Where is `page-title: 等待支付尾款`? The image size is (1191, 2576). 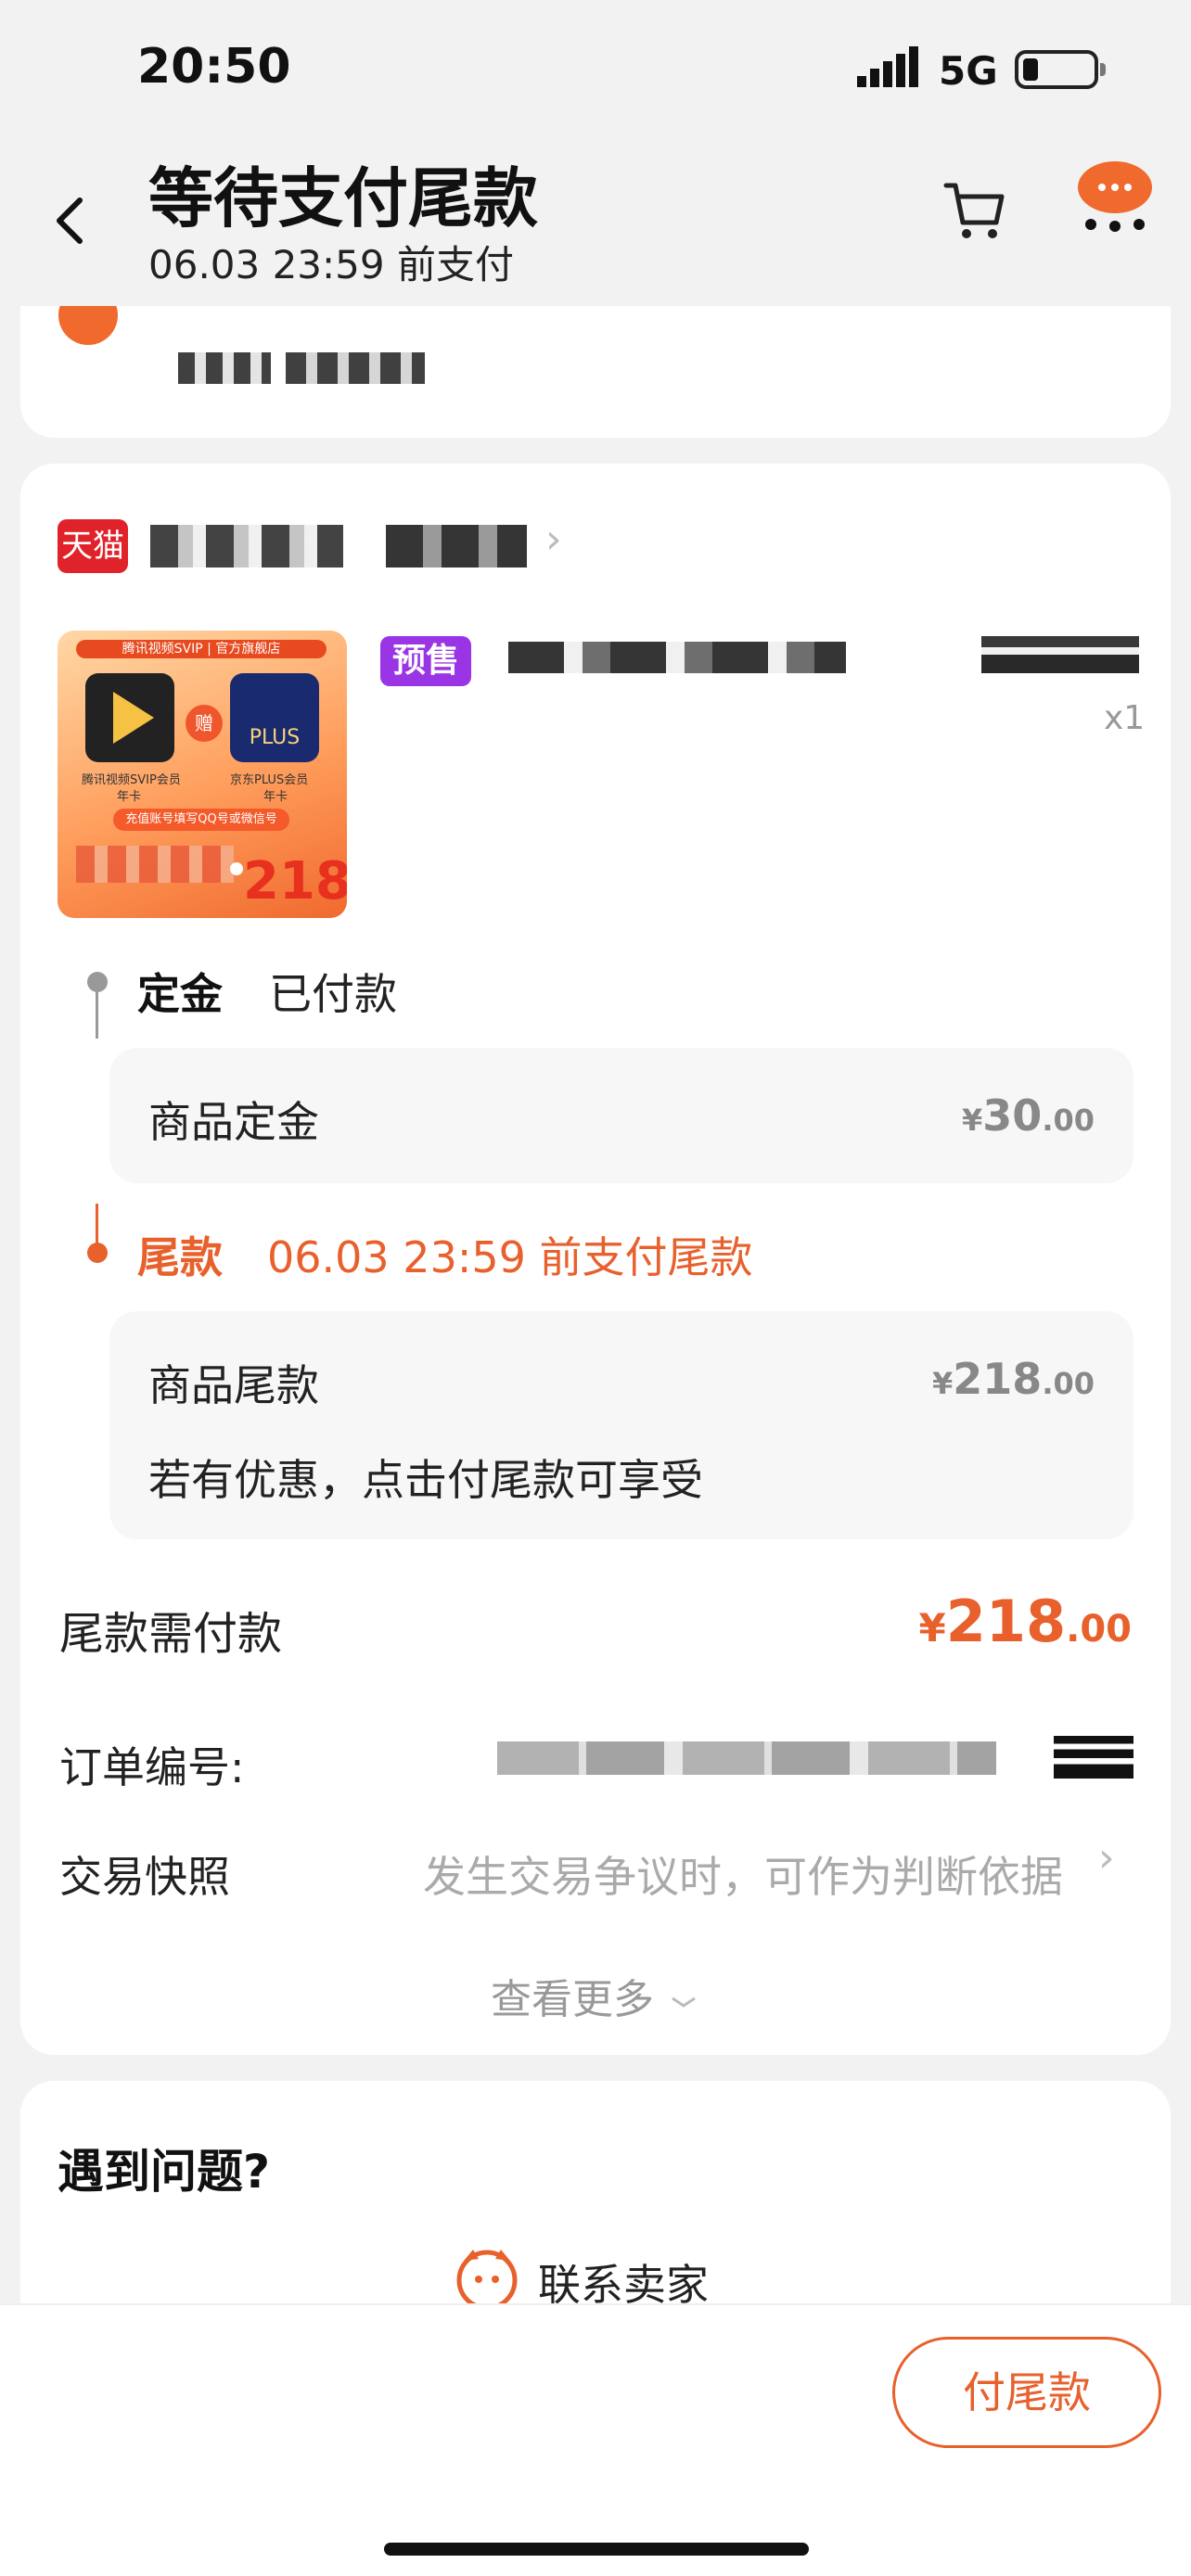
page-title: 等待支付尾款 is located at coordinates (343, 198).